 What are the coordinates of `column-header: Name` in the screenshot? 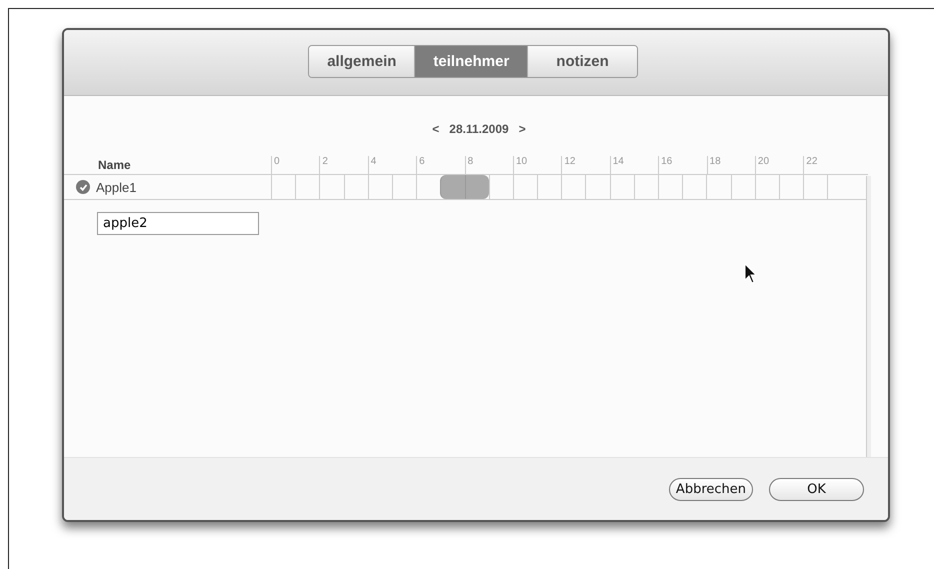 It's located at (114, 165).